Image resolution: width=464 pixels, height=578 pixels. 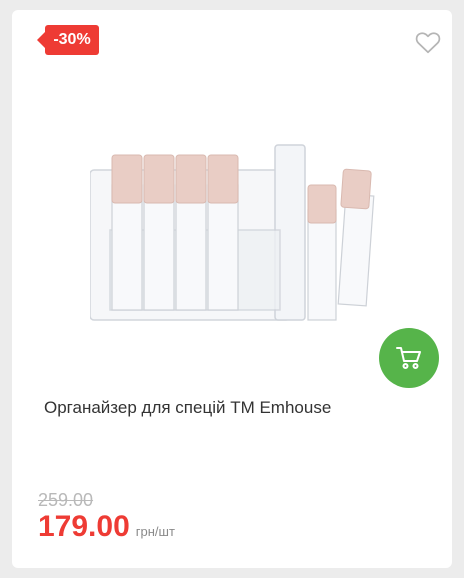 What do you see at coordinates (155, 531) in the screenshot?
I see `price-unit: грн/шт` at bounding box center [155, 531].